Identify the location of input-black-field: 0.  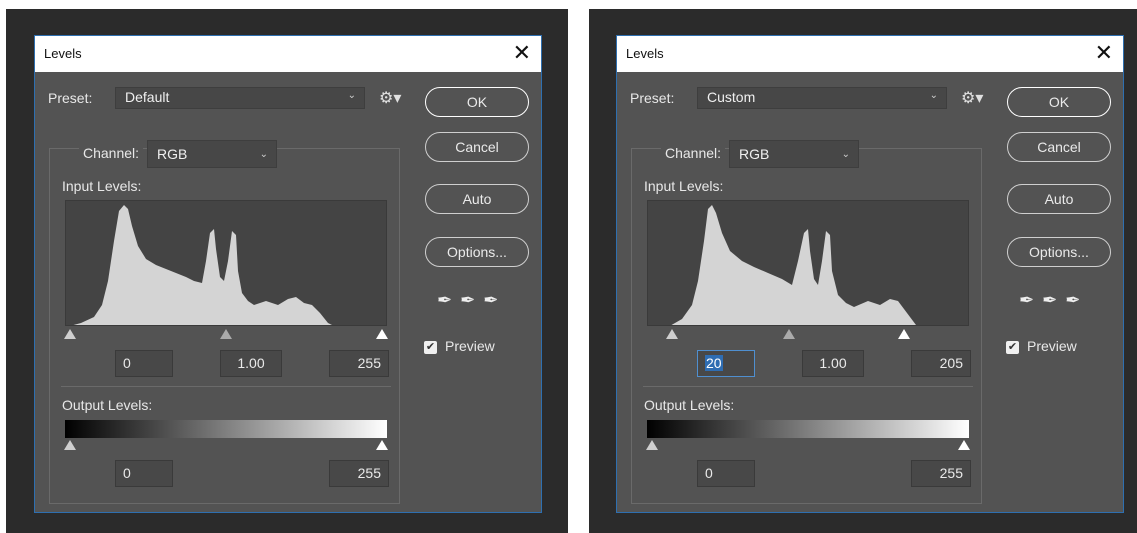
(144, 363).